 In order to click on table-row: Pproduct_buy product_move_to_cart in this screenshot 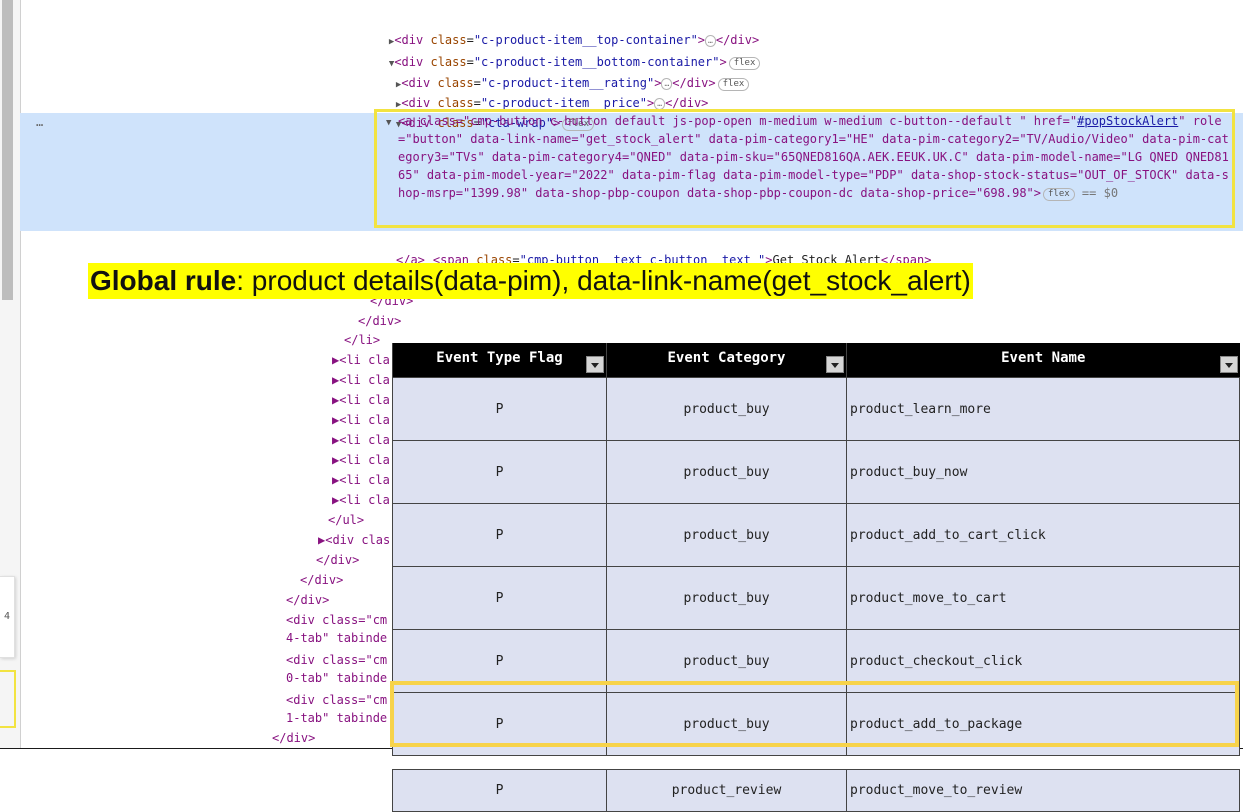, I will do `click(816, 598)`.